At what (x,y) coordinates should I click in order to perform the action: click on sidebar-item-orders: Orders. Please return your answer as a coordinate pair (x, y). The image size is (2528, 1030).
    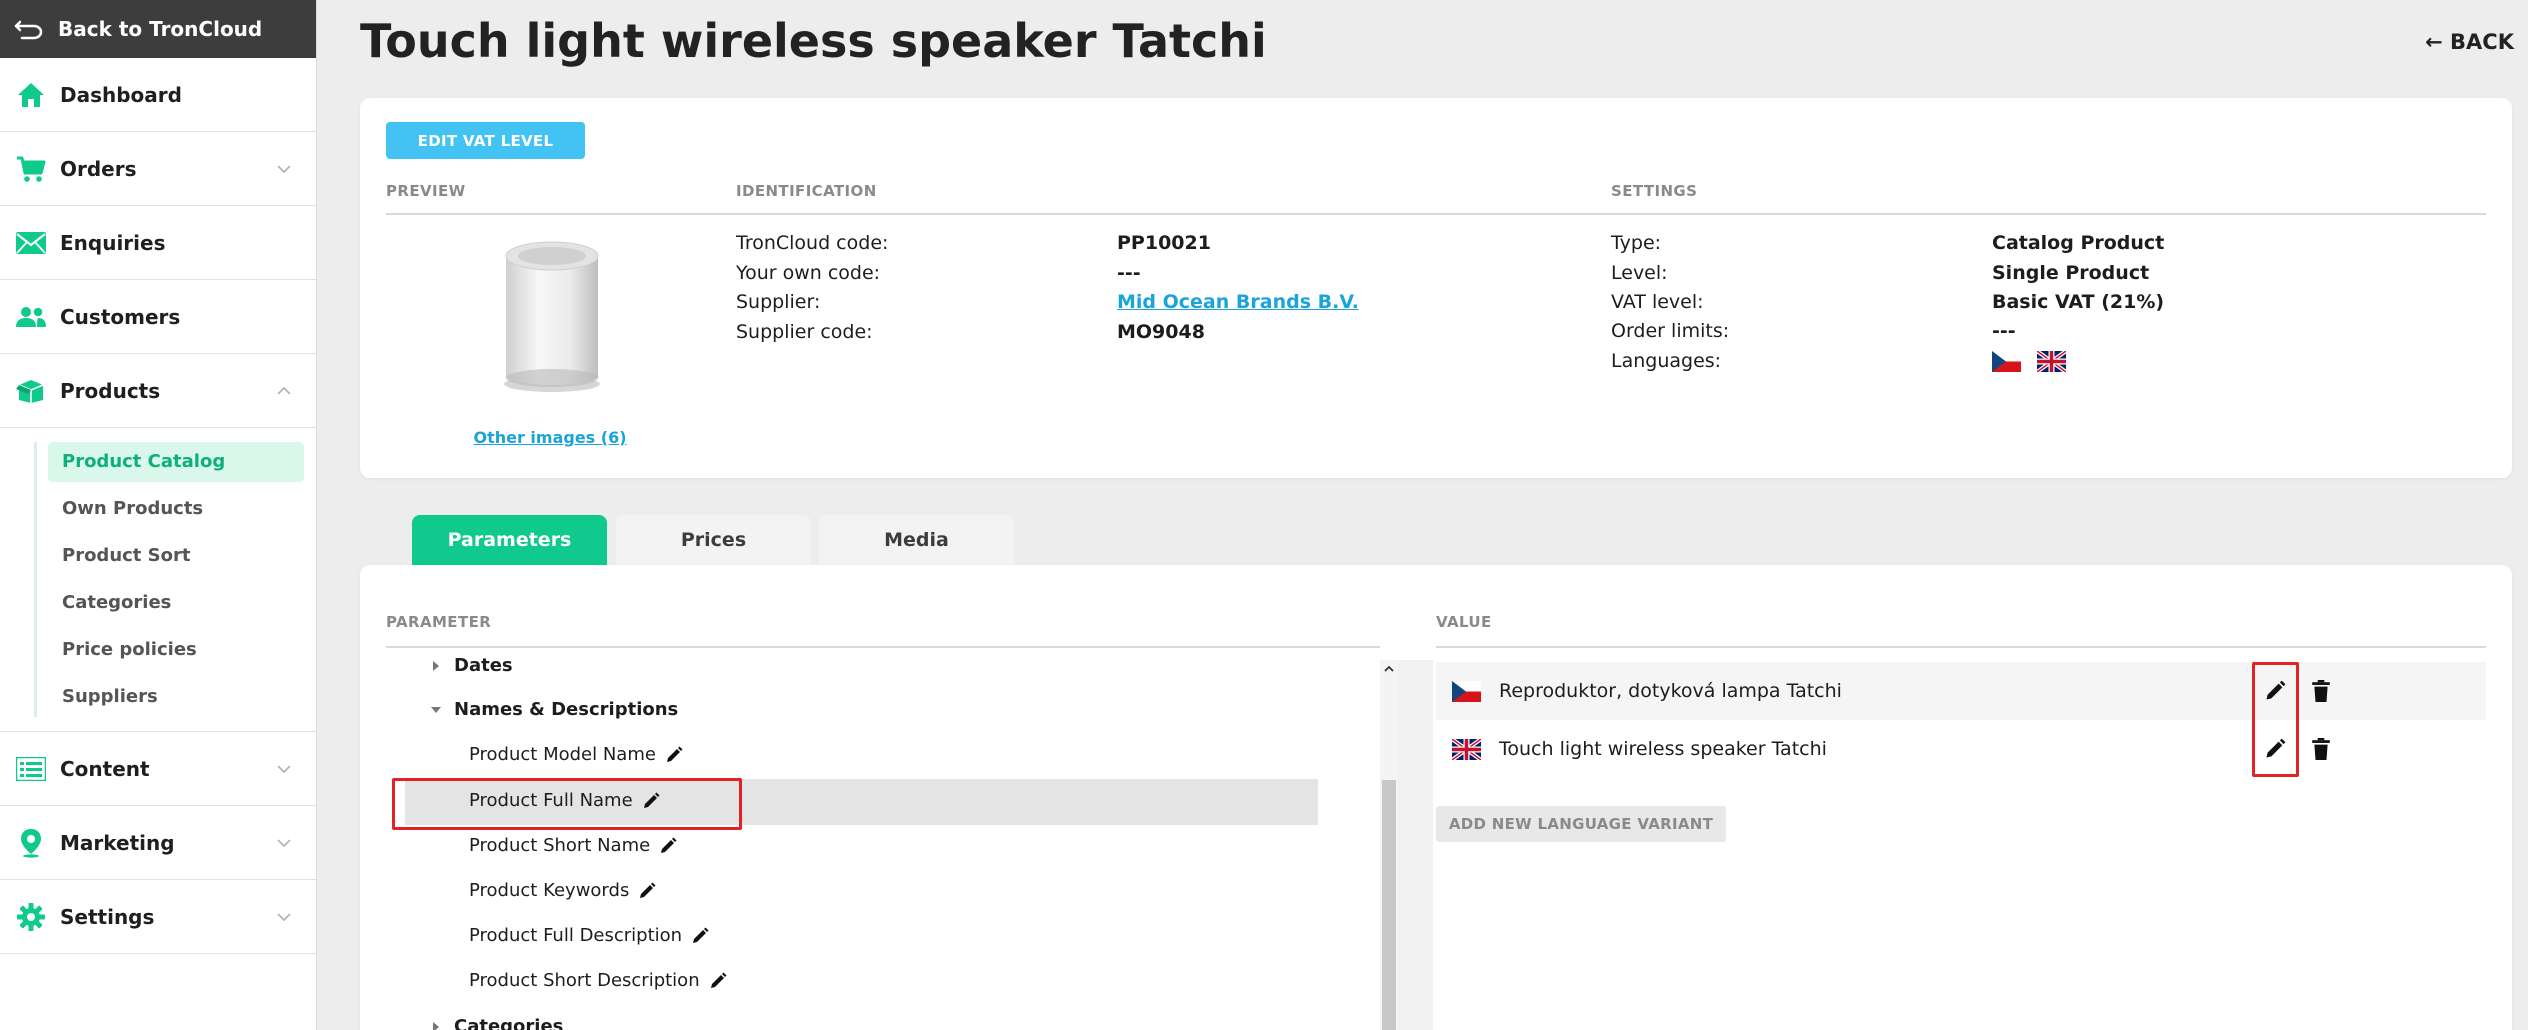
    Looking at the image, I should click on (158, 169).